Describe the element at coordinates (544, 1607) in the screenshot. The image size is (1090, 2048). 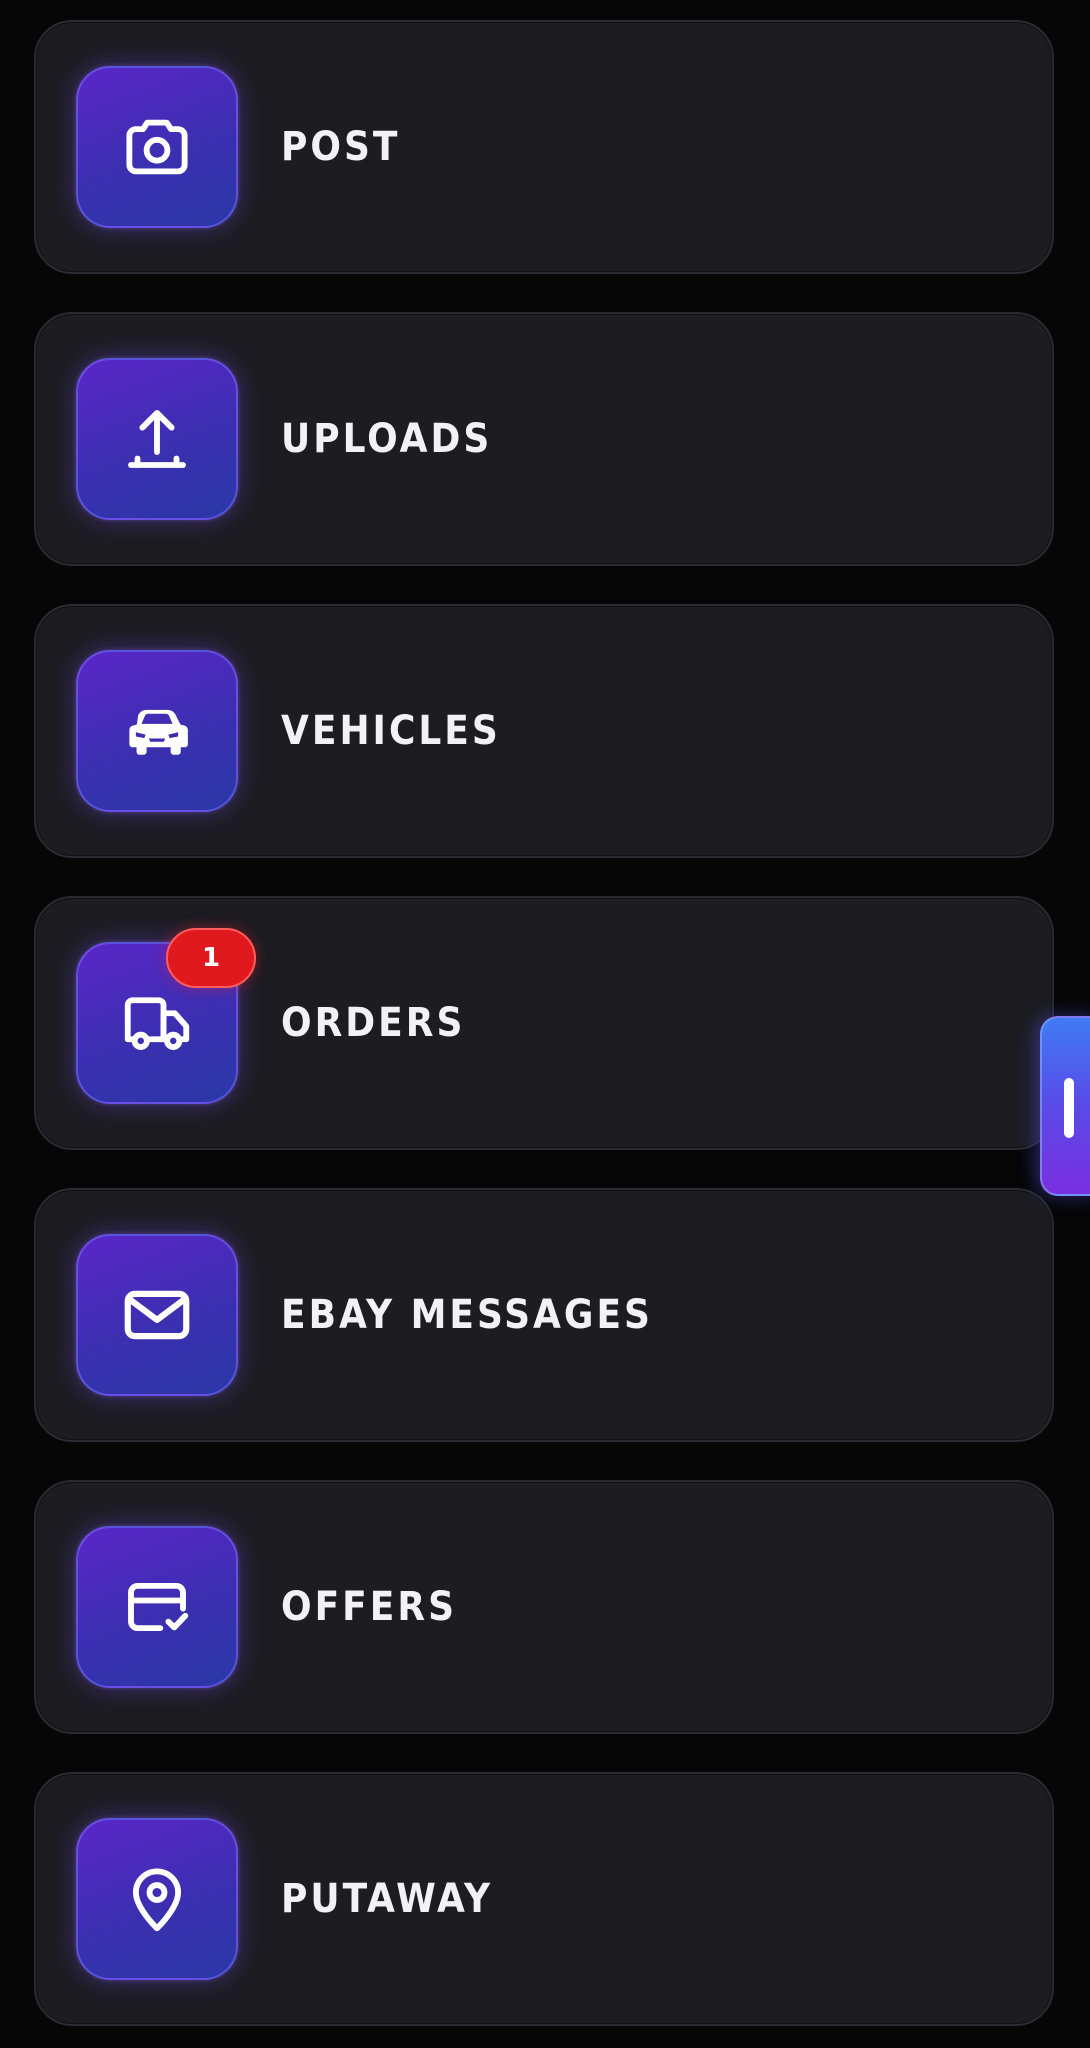
I see `menu-item-offers: OFFERS` at that location.